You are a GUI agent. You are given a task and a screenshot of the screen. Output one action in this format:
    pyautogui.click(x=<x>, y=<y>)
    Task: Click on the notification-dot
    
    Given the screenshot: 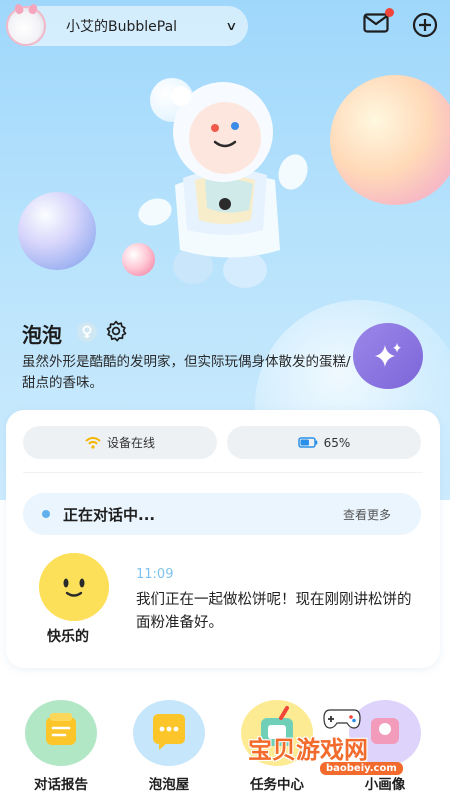 What is the action you would take?
    pyautogui.click(x=389, y=12)
    